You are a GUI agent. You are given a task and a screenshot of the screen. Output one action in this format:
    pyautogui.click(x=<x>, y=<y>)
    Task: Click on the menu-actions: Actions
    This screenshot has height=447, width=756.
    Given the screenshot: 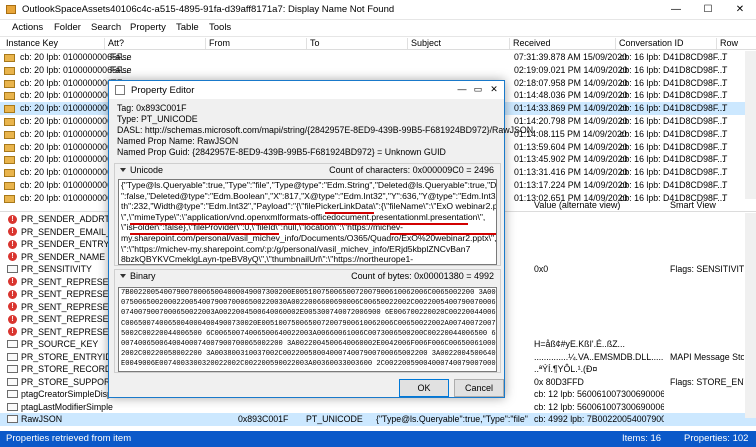 What is the action you would take?
    pyautogui.click(x=27, y=27)
    